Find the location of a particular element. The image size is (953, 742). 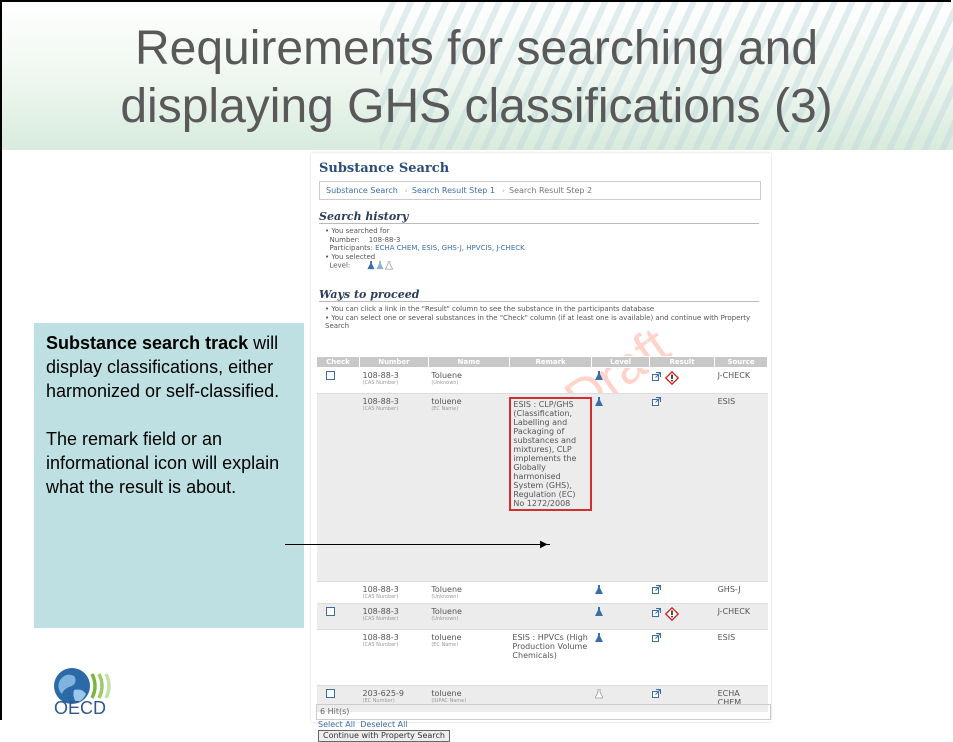

select-all-link: Select All is located at coordinates (336, 724).